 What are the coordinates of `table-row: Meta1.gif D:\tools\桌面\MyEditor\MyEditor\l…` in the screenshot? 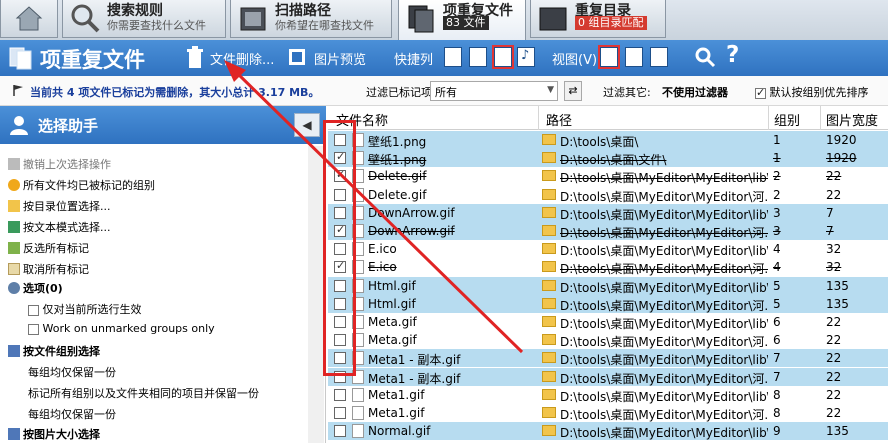 It's located at (608, 394).